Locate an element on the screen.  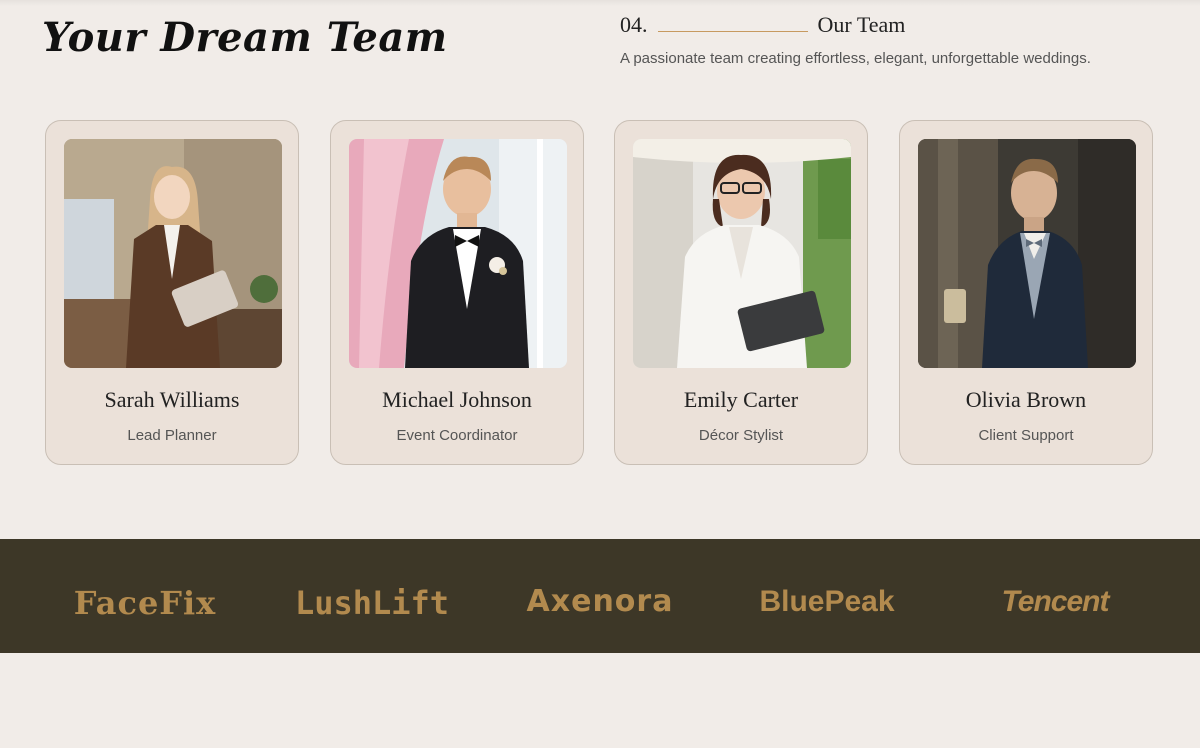
team-member-name: Michael Johnson is located at coordinates (457, 399).